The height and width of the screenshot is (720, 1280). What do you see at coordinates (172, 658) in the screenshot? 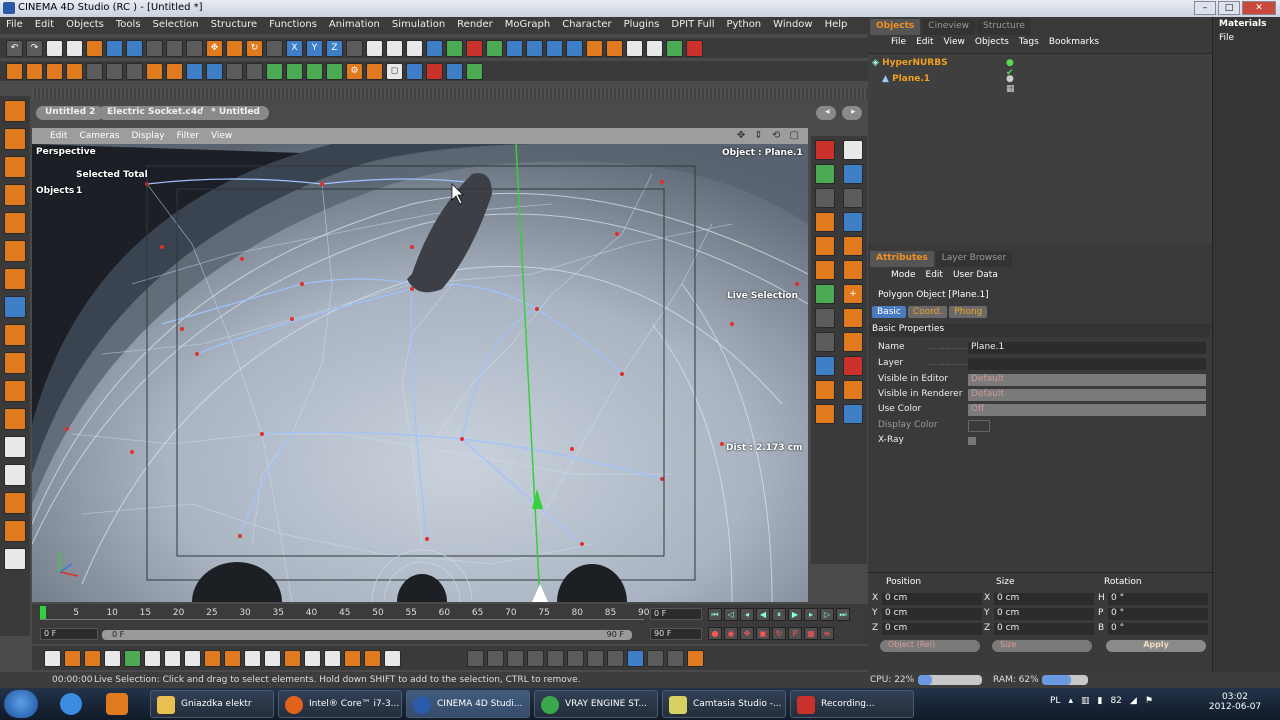
I see `bottom-tool-7-icon` at bounding box center [172, 658].